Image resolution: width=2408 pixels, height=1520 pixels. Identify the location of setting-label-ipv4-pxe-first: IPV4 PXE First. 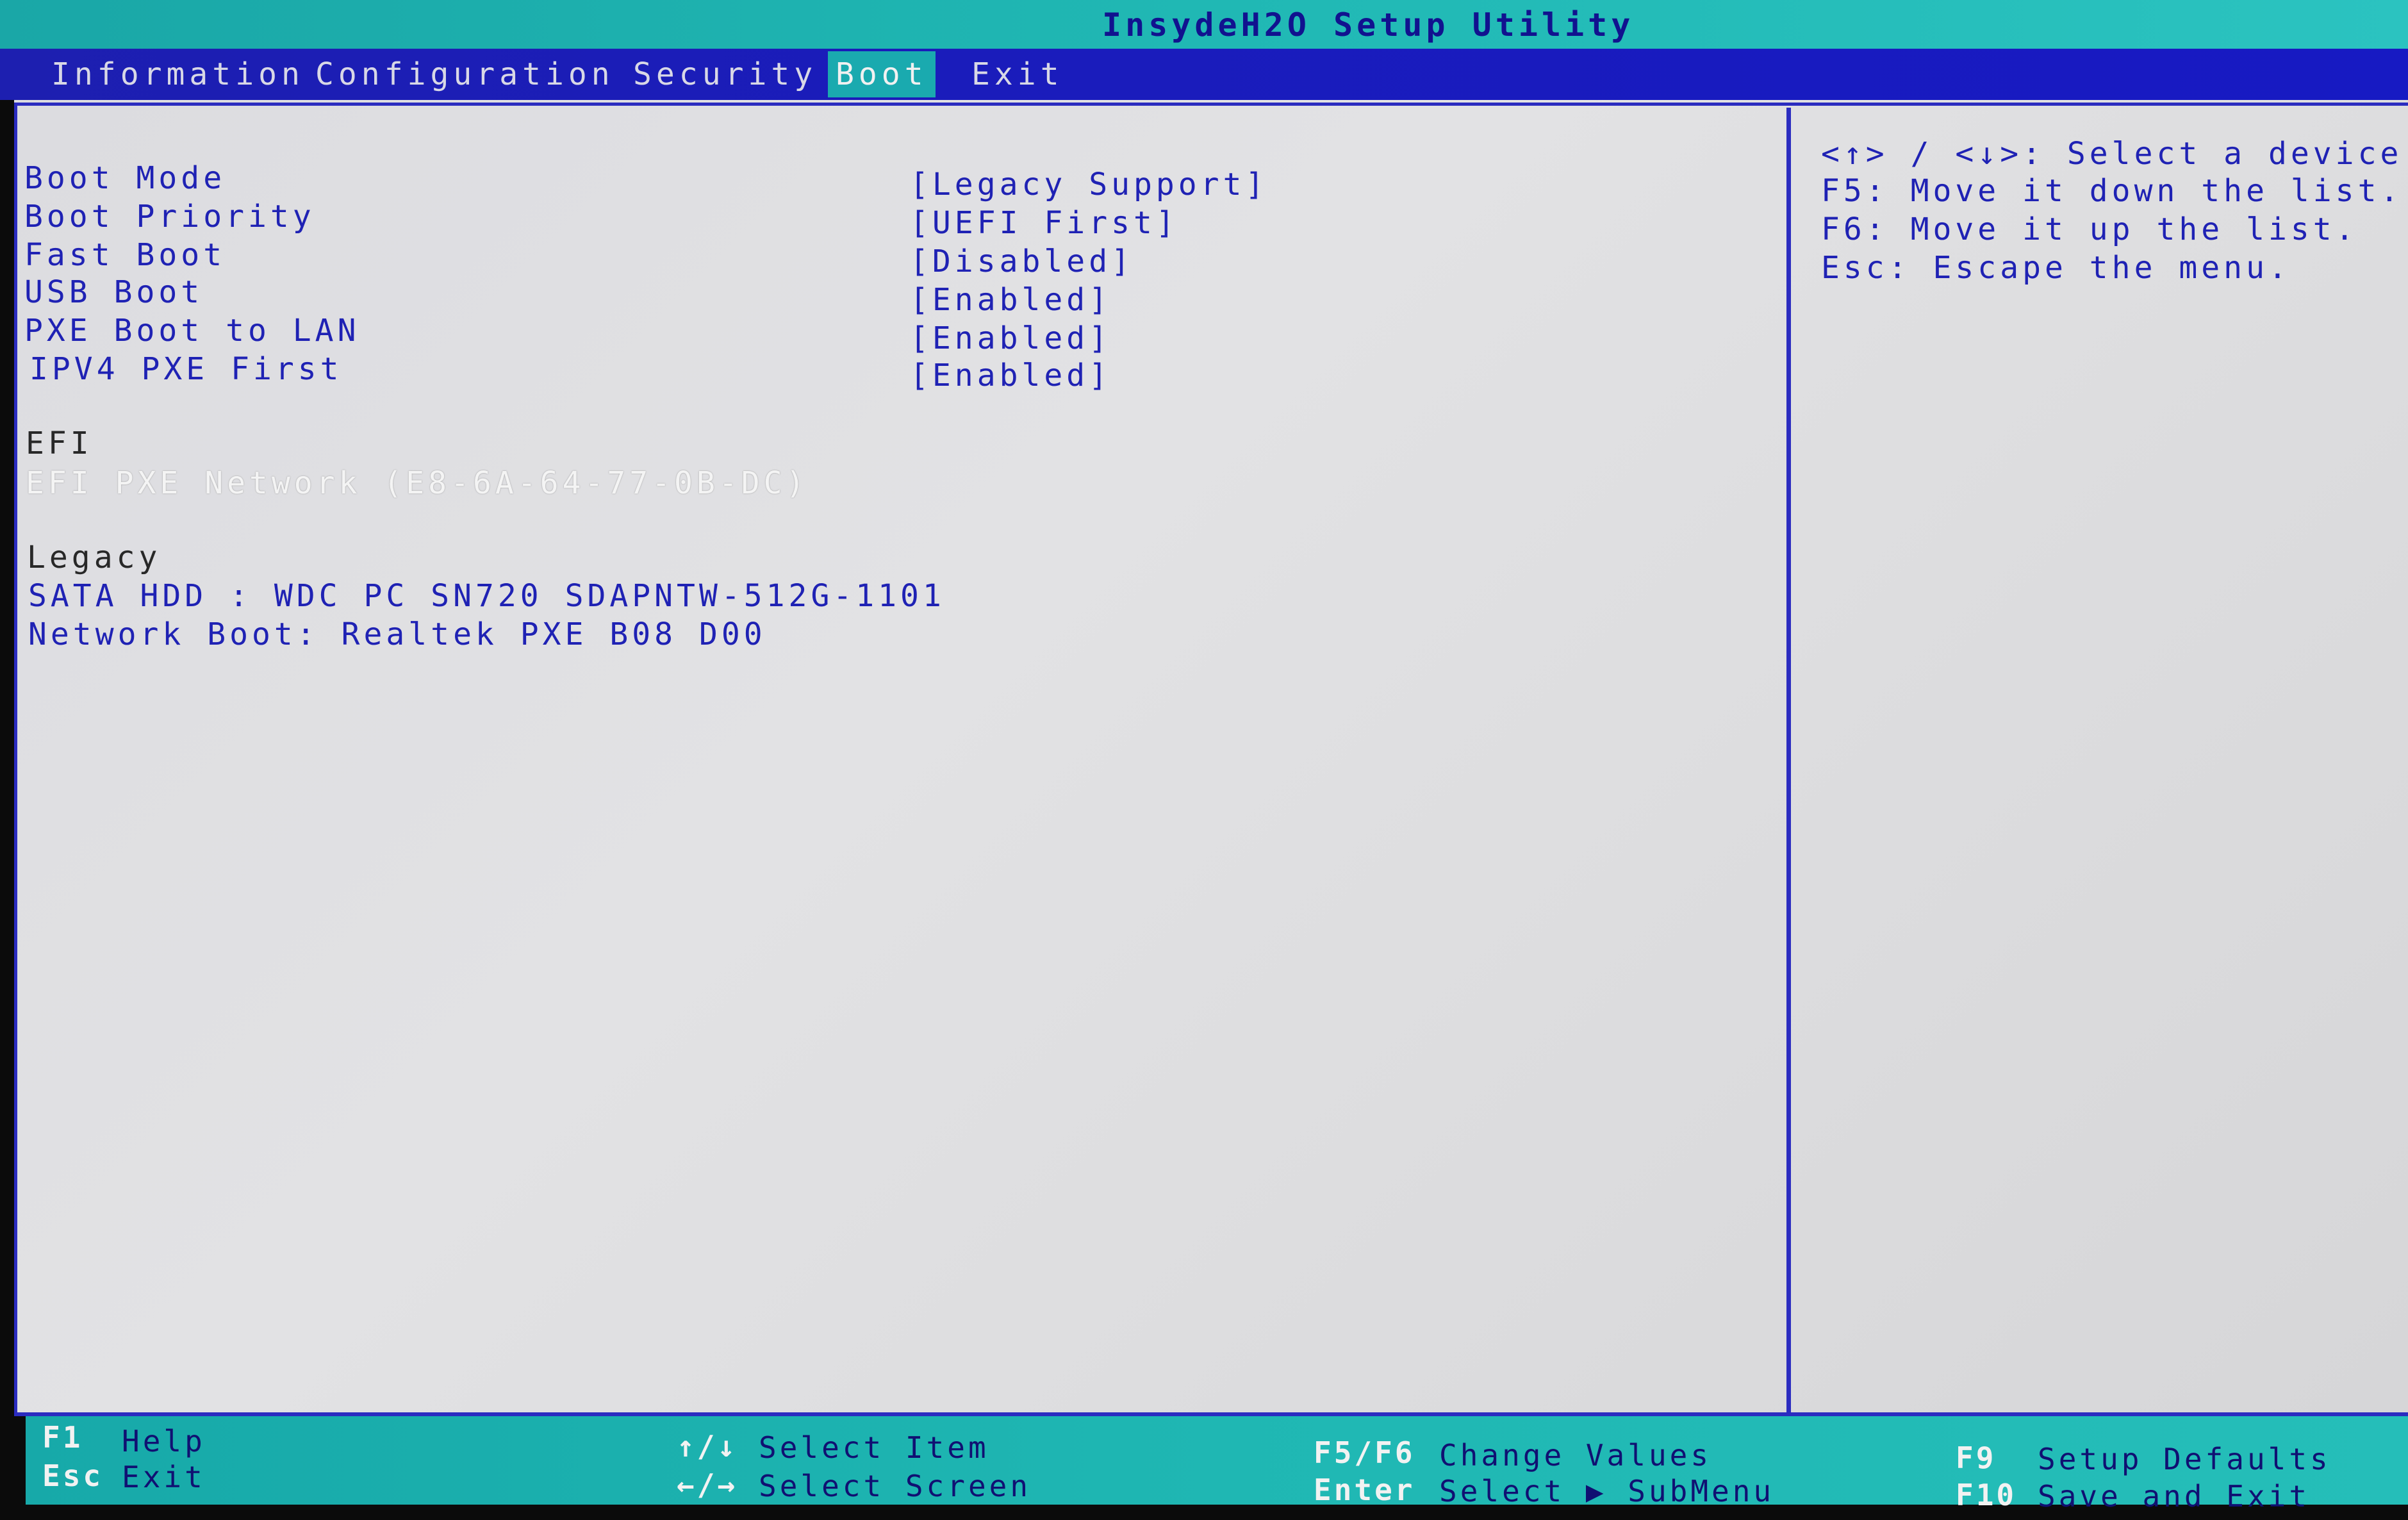
(186, 369).